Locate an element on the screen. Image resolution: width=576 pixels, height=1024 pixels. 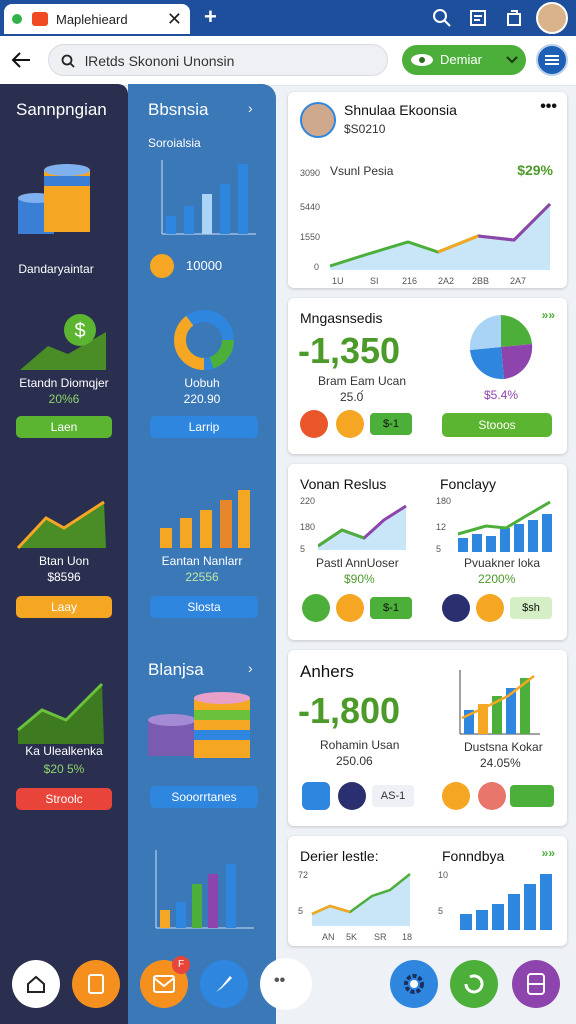
card-title: Fonndbya is located at coordinates (473, 856).